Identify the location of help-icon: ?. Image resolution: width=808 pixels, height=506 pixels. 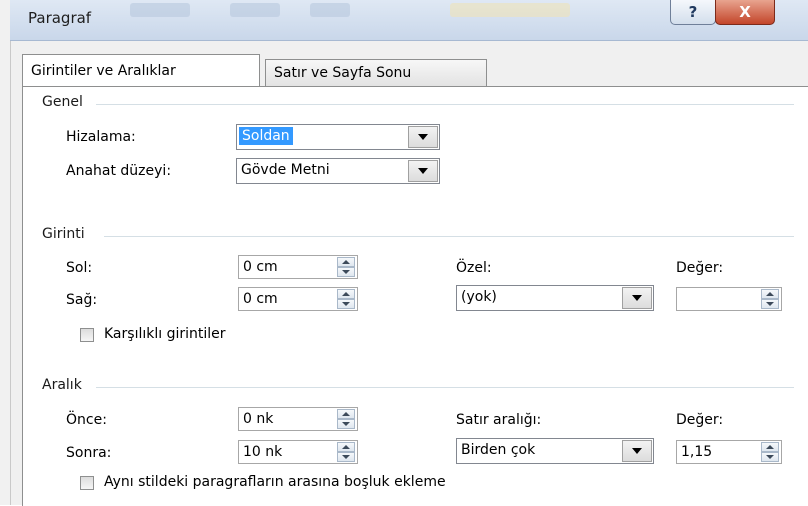
(693, 12).